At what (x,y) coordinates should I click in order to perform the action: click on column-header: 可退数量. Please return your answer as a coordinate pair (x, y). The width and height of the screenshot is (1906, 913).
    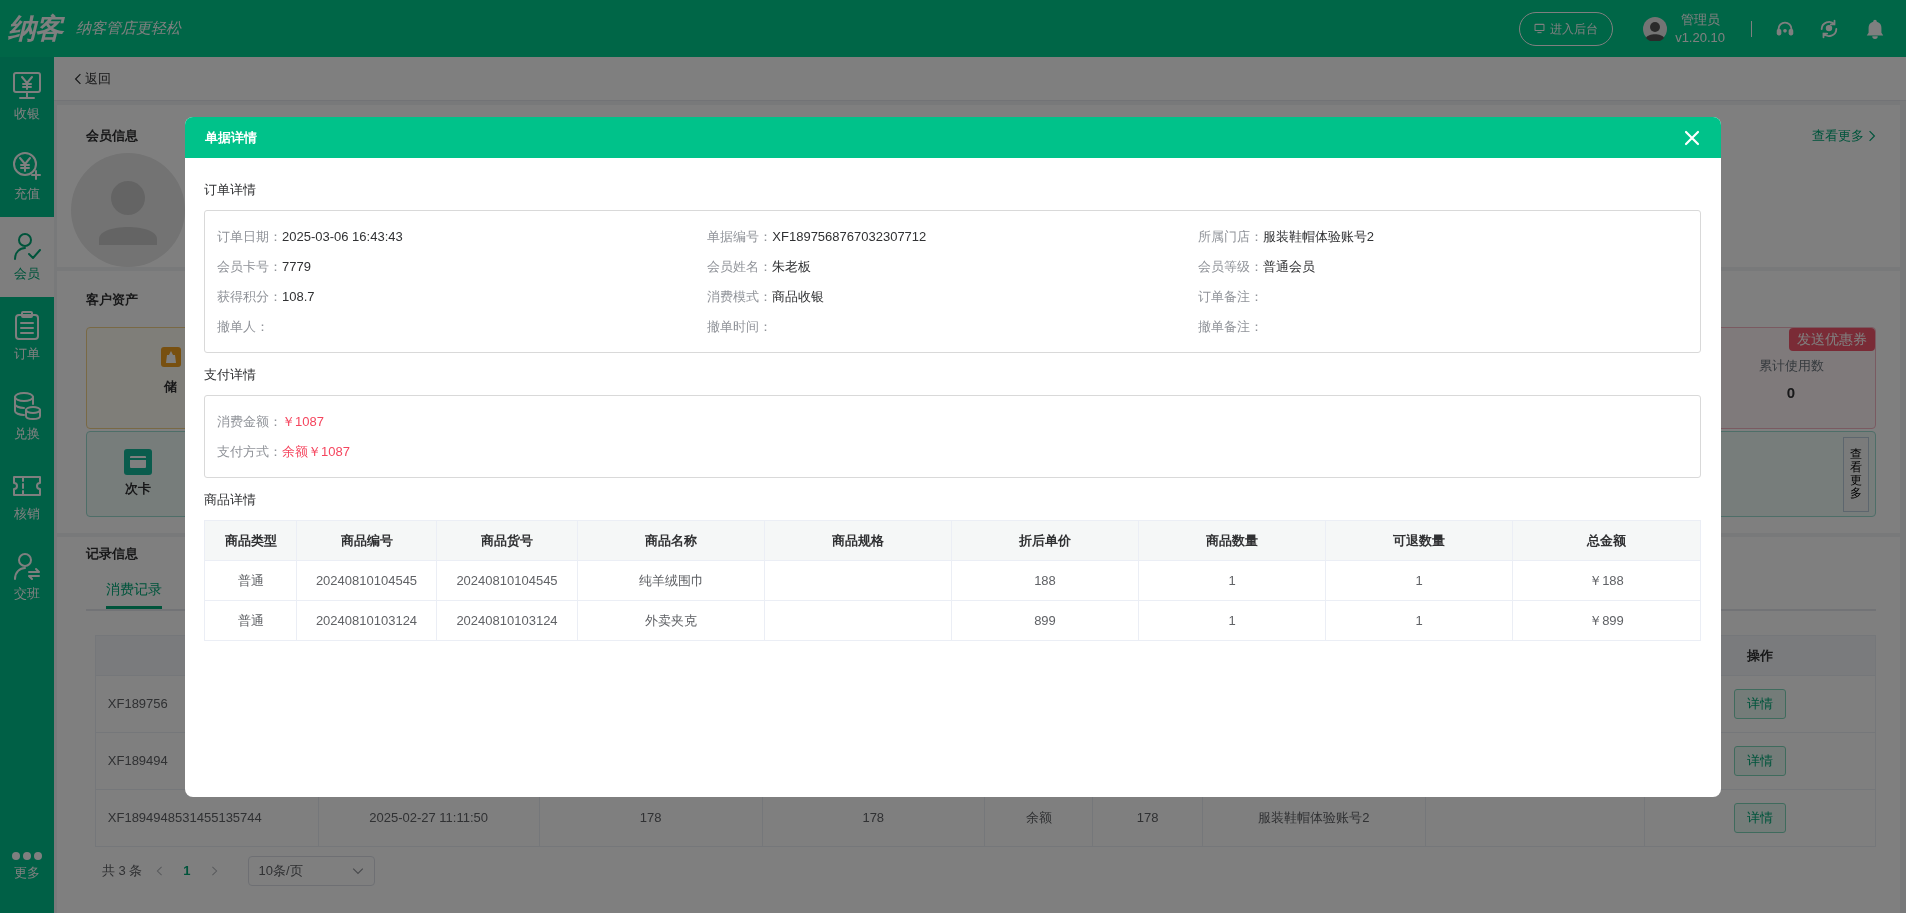
    Looking at the image, I should click on (1419, 540).